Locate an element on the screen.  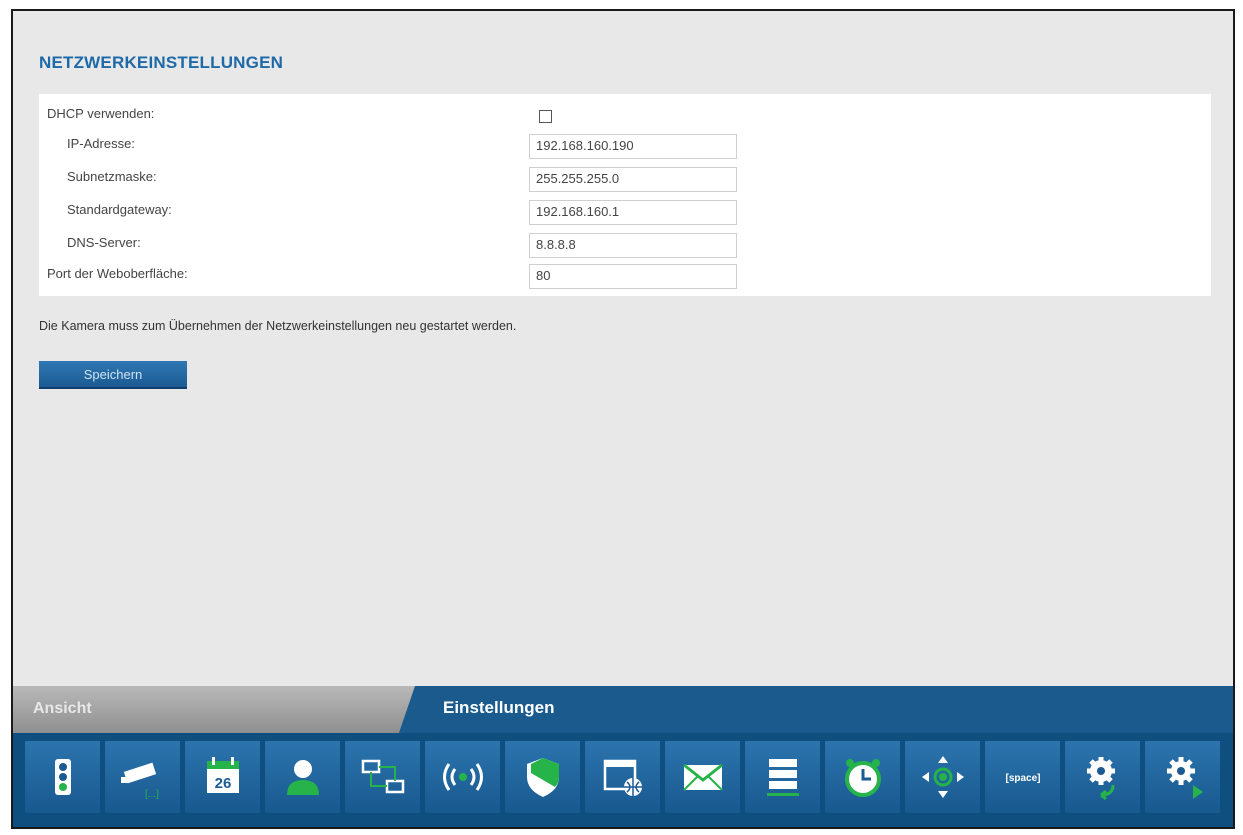
maintenance-button is located at coordinates (1182, 777).